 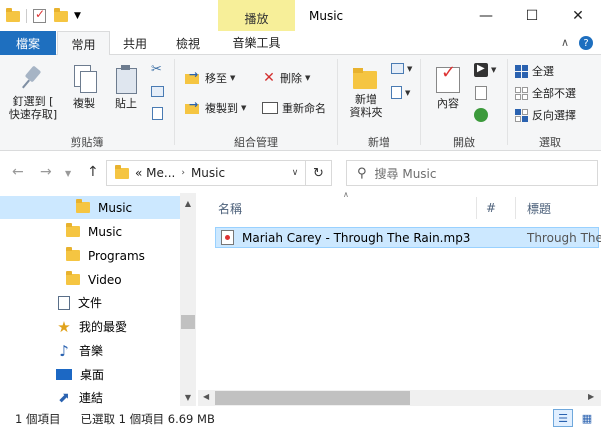 What do you see at coordinates (105, 279) in the screenshot?
I see `nav-item-label: Video` at bounding box center [105, 279].